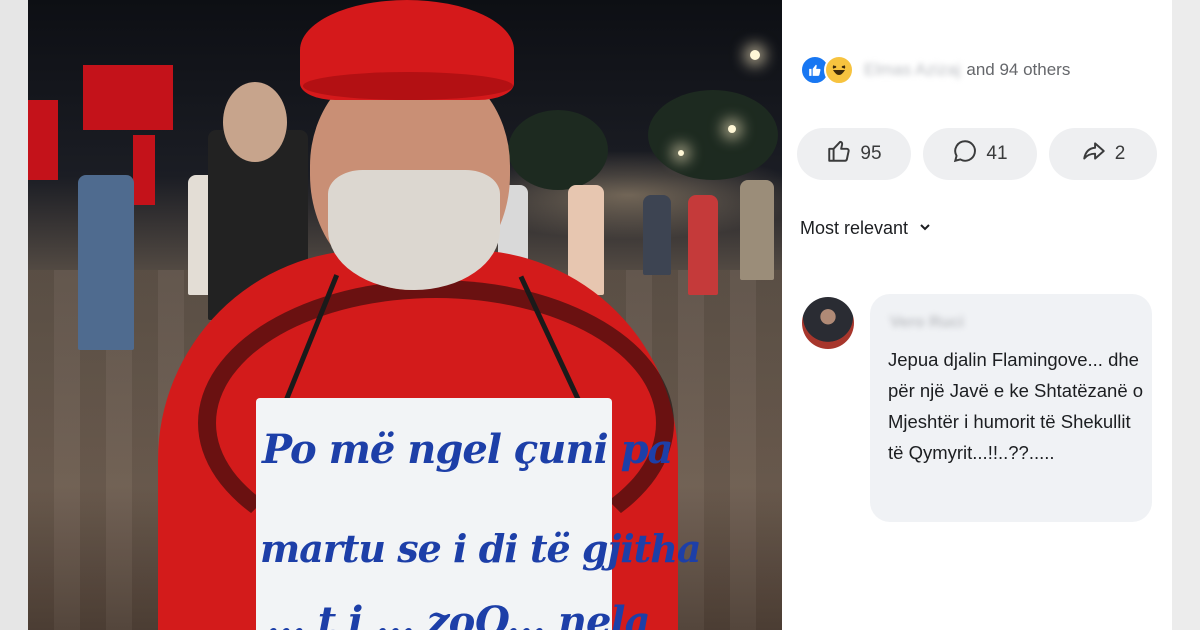  Describe the element at coordinates (965, 154) in the screenshot. I see `comment-icon` at that location.